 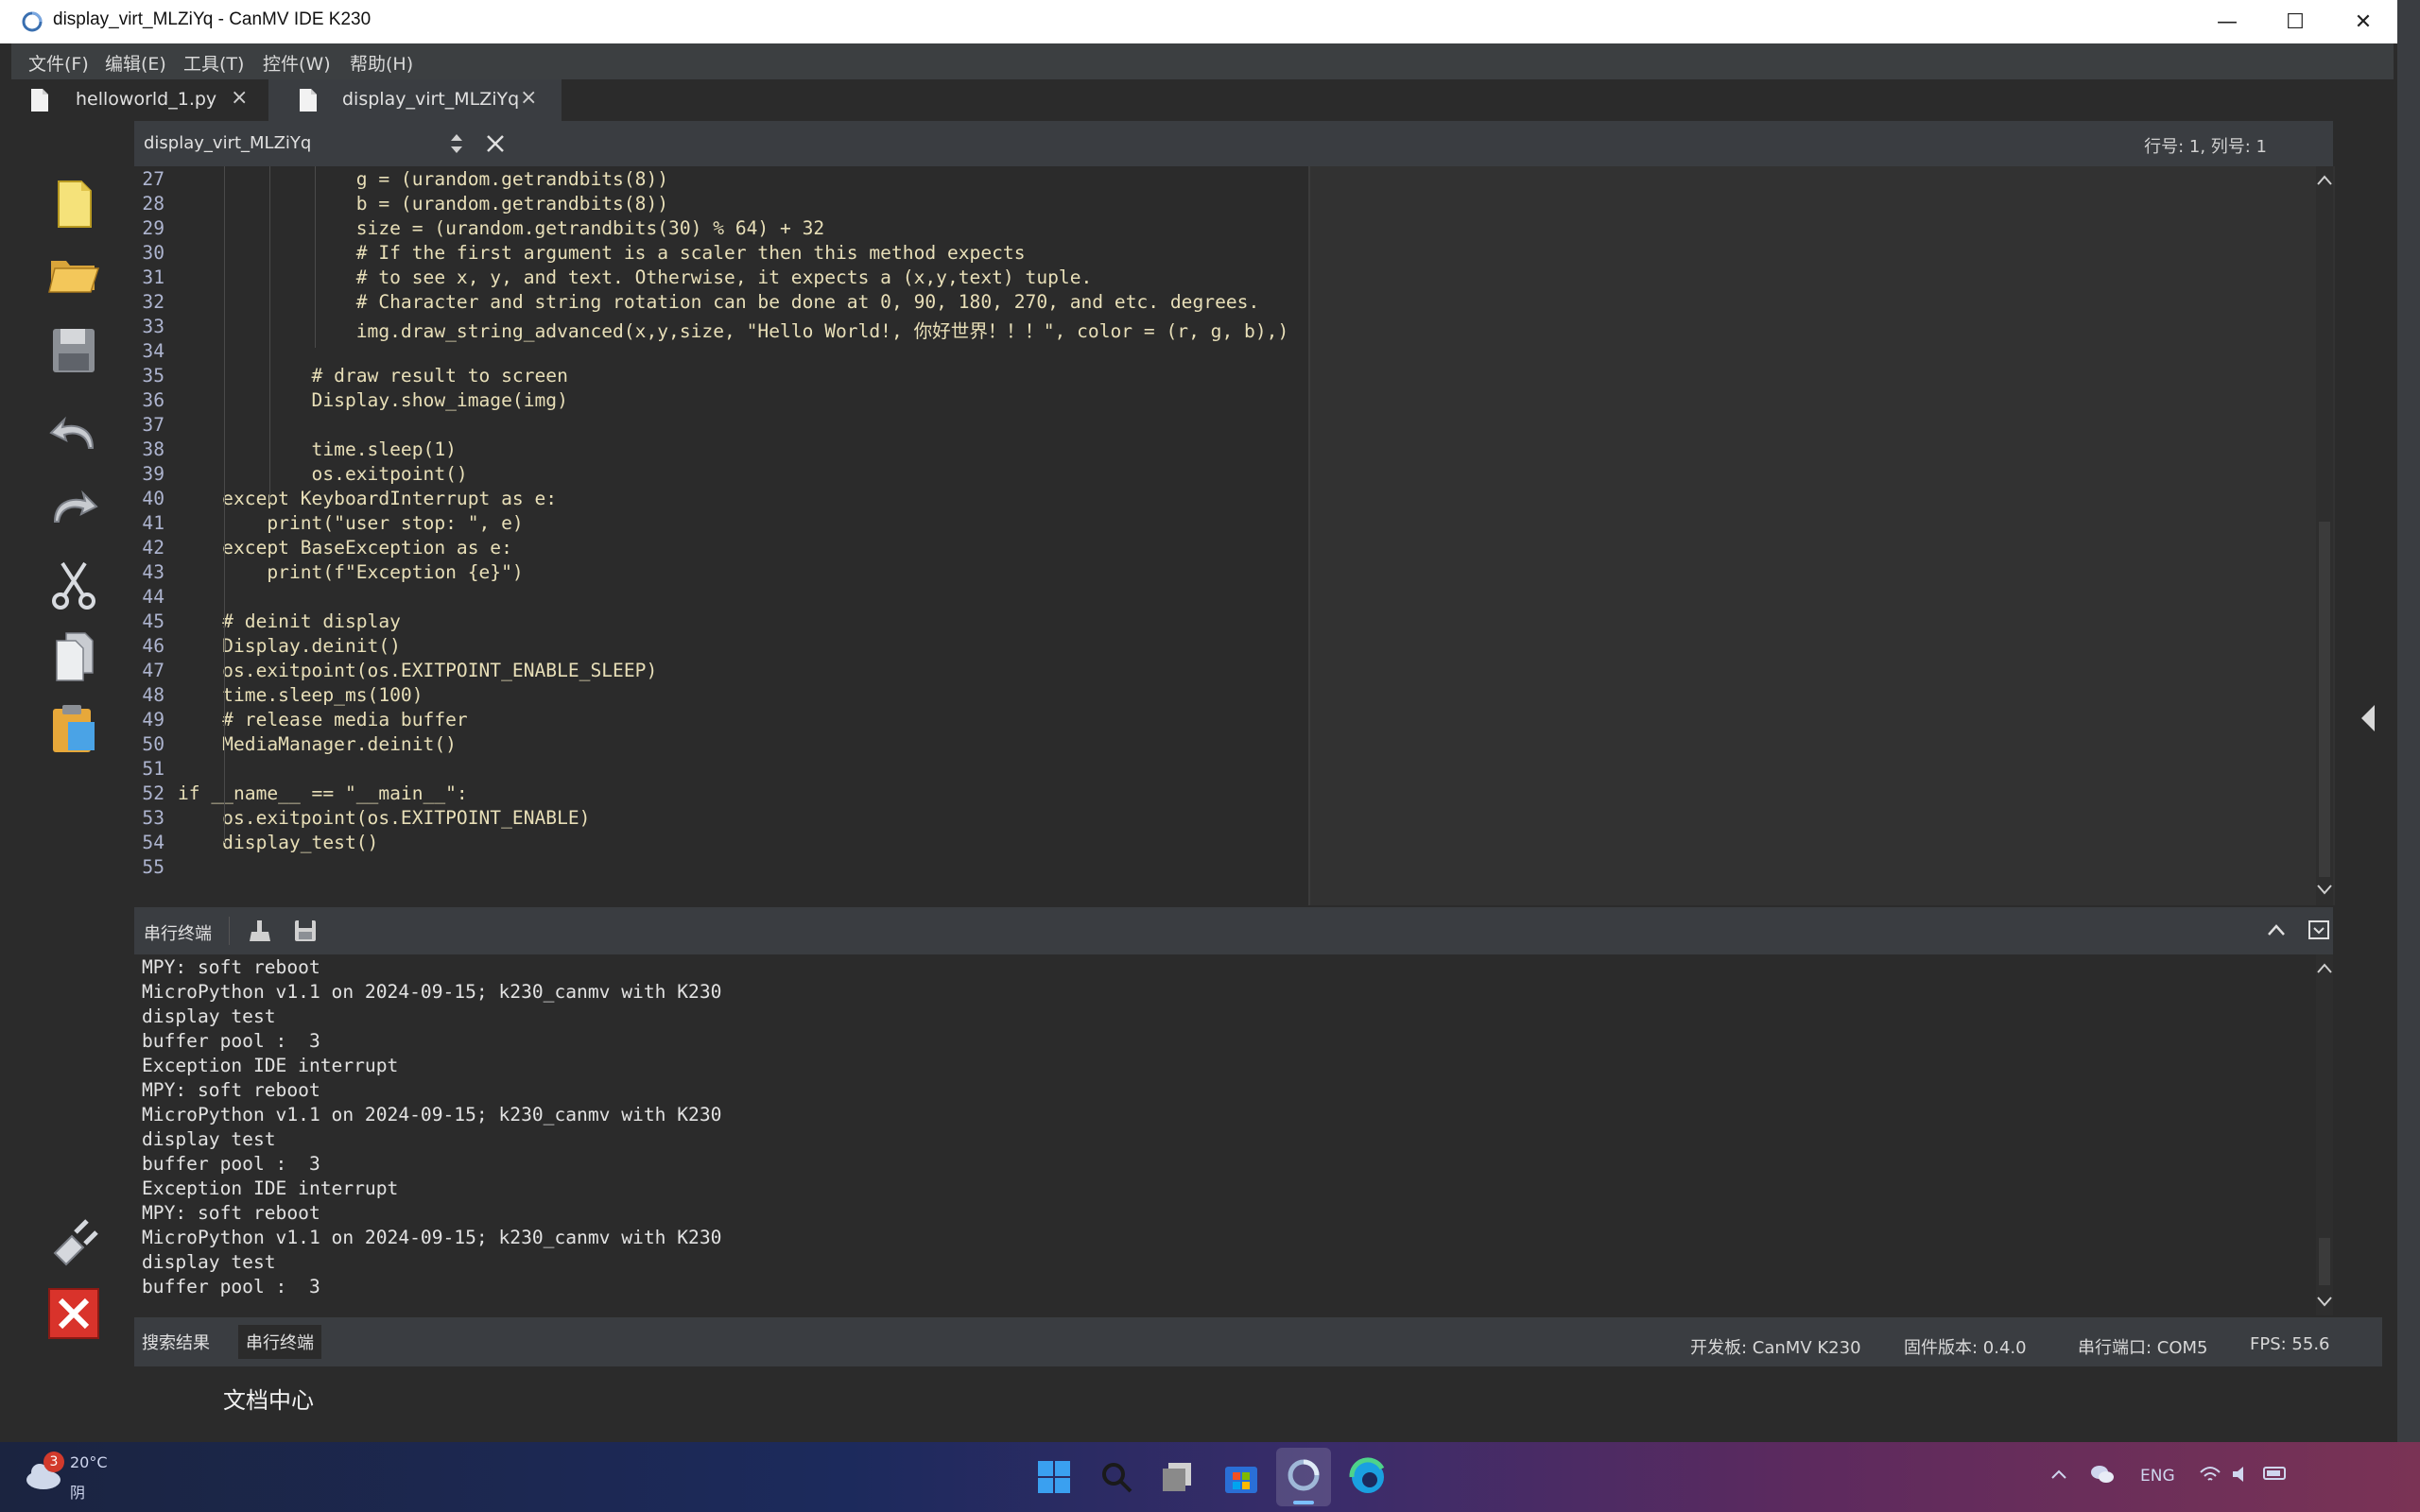 I want to click on tab-helloworld: helloworld_1.py ×, so click(x=139, y=100).